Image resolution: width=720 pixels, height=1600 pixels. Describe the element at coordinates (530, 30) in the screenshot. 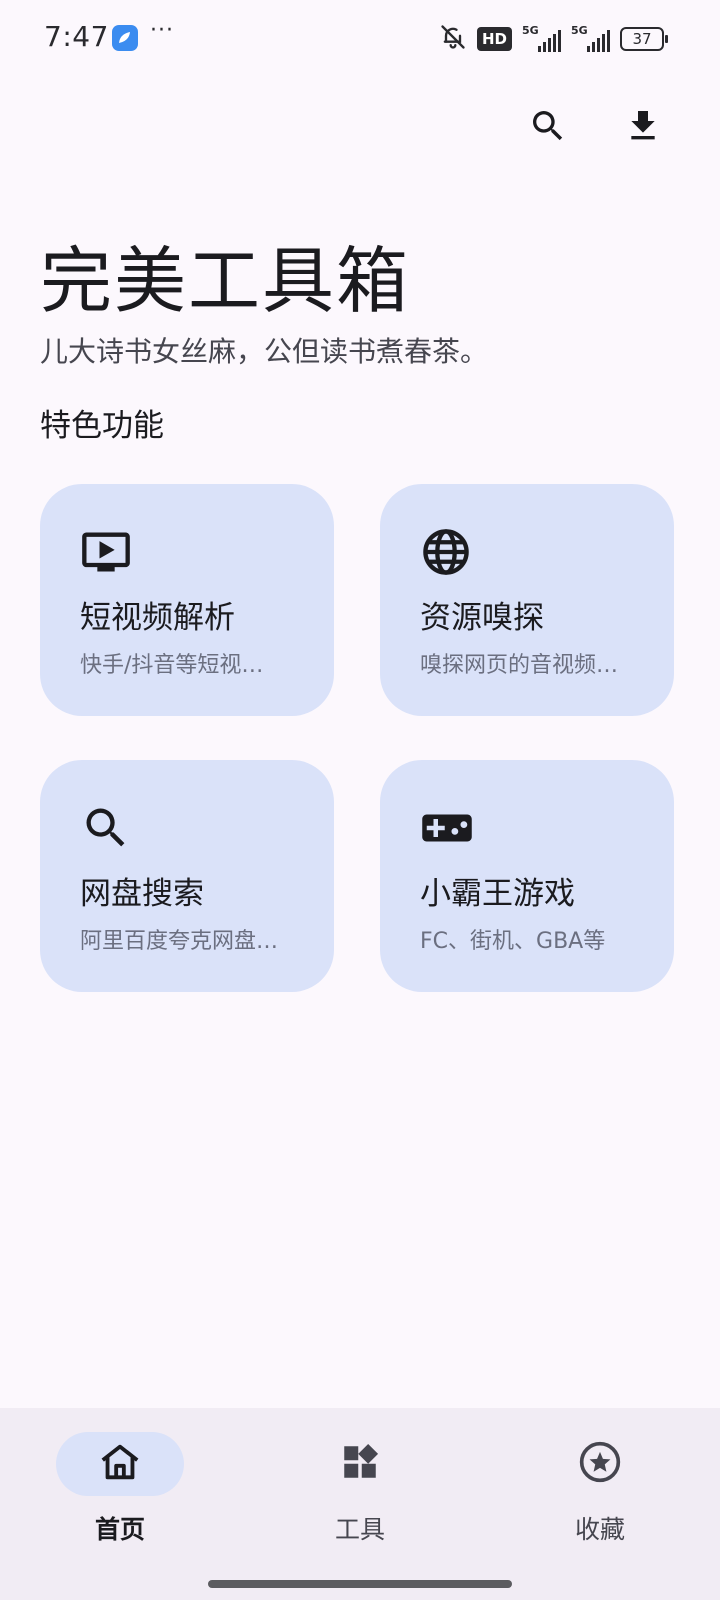

I see `signal-1-label: 5G` at that location.